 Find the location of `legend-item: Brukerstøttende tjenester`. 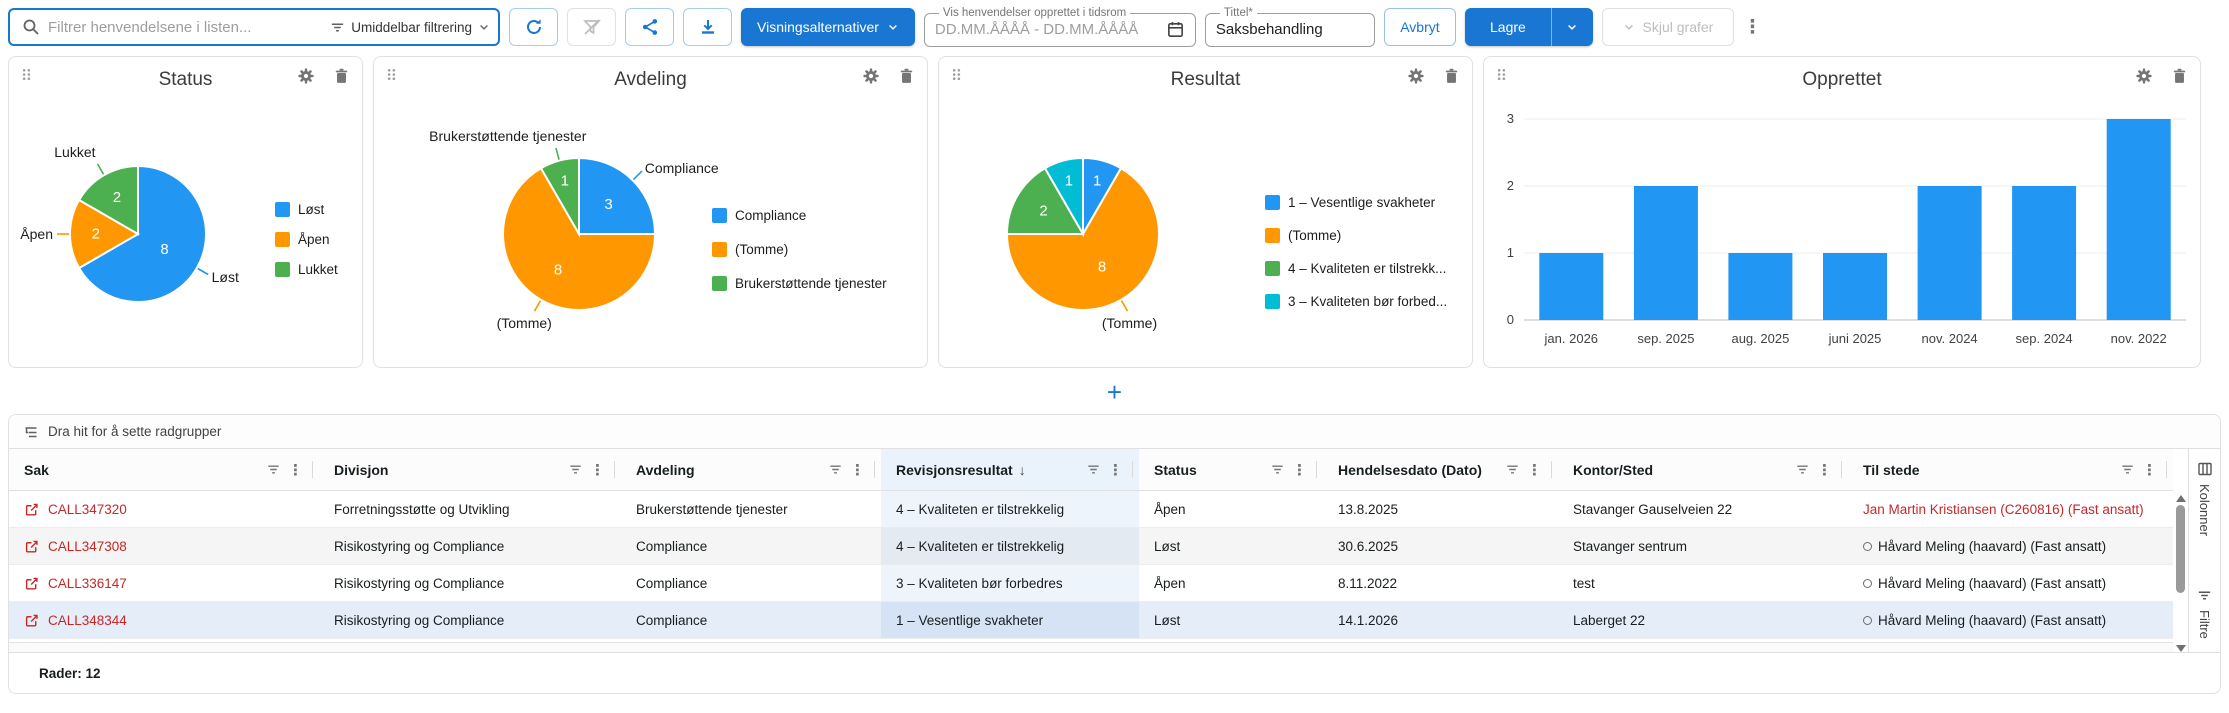

legend-item: Brukerstøttende tjenester is located at coordinates (799, 283).